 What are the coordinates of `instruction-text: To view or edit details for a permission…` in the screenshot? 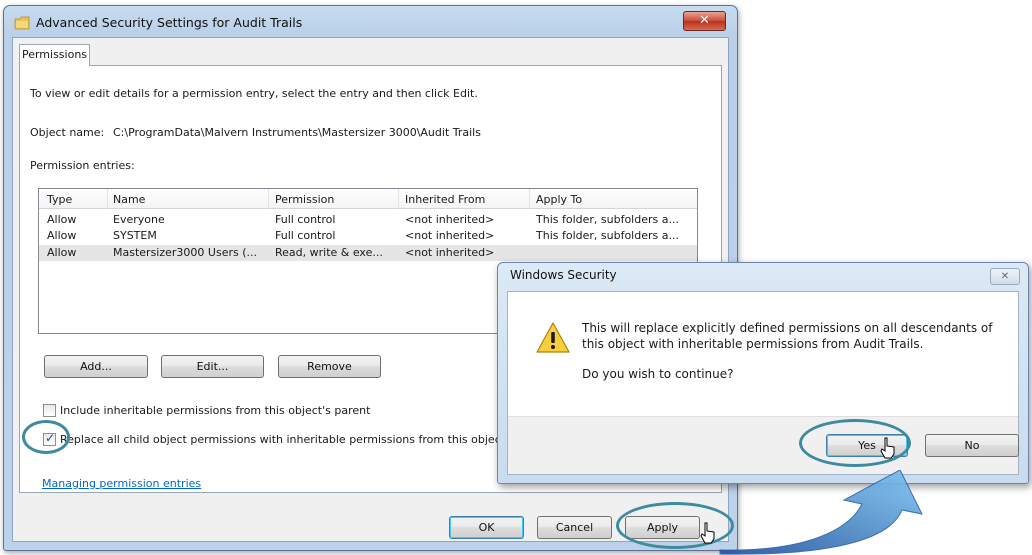 It's located at (254, 93).